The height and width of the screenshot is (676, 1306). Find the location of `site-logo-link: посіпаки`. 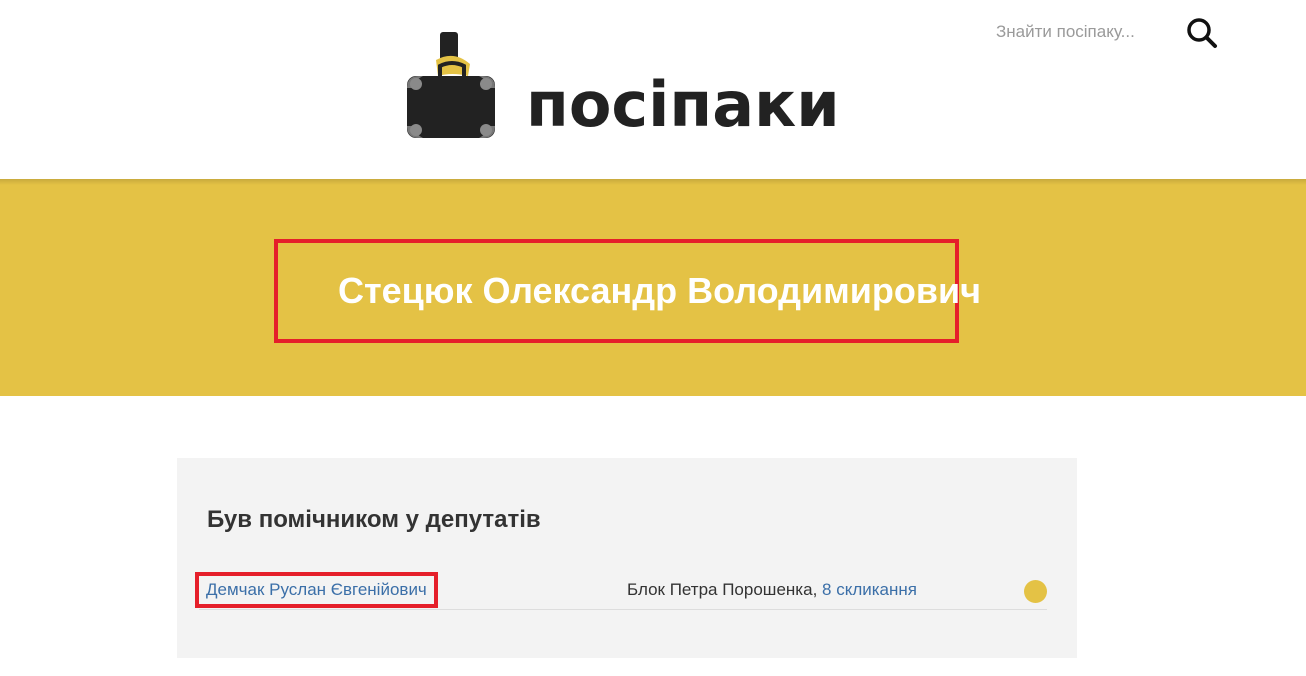

site-logo-link: посіпаки is located at coordinates (626, 86).